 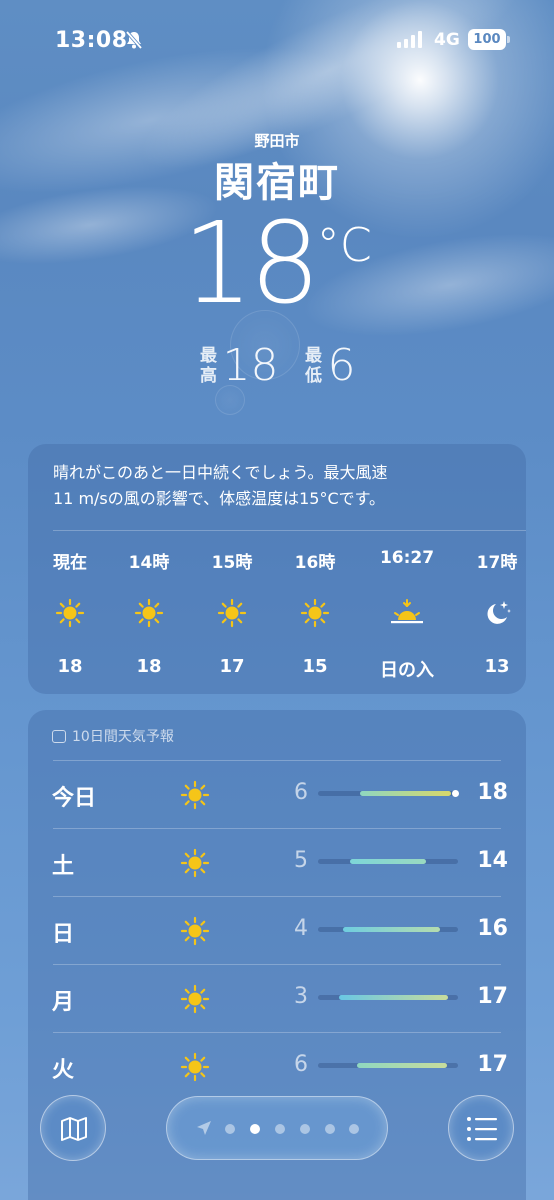 What do you see at coordinates (447, 40) in the screenshot?
I see `network-type: 4G` at bounding box center [447, 40].